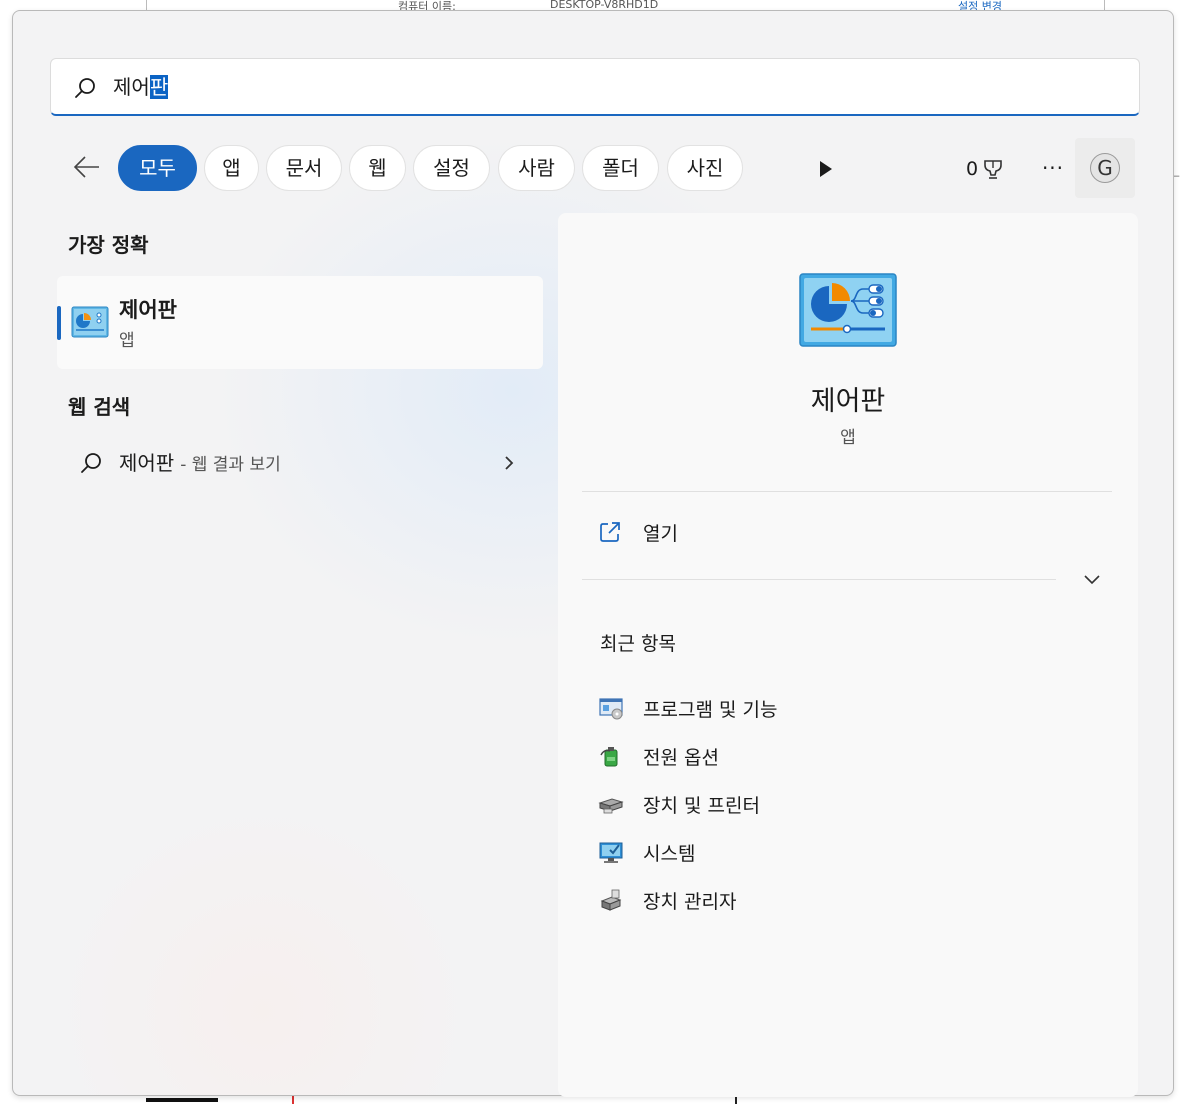 The width and height of the screenshot is (1184, 1105). What do you see at coordinates (848, 438) in the screenshot?
I see `detail-app-type: 앱` at bounding box center [848, 438].